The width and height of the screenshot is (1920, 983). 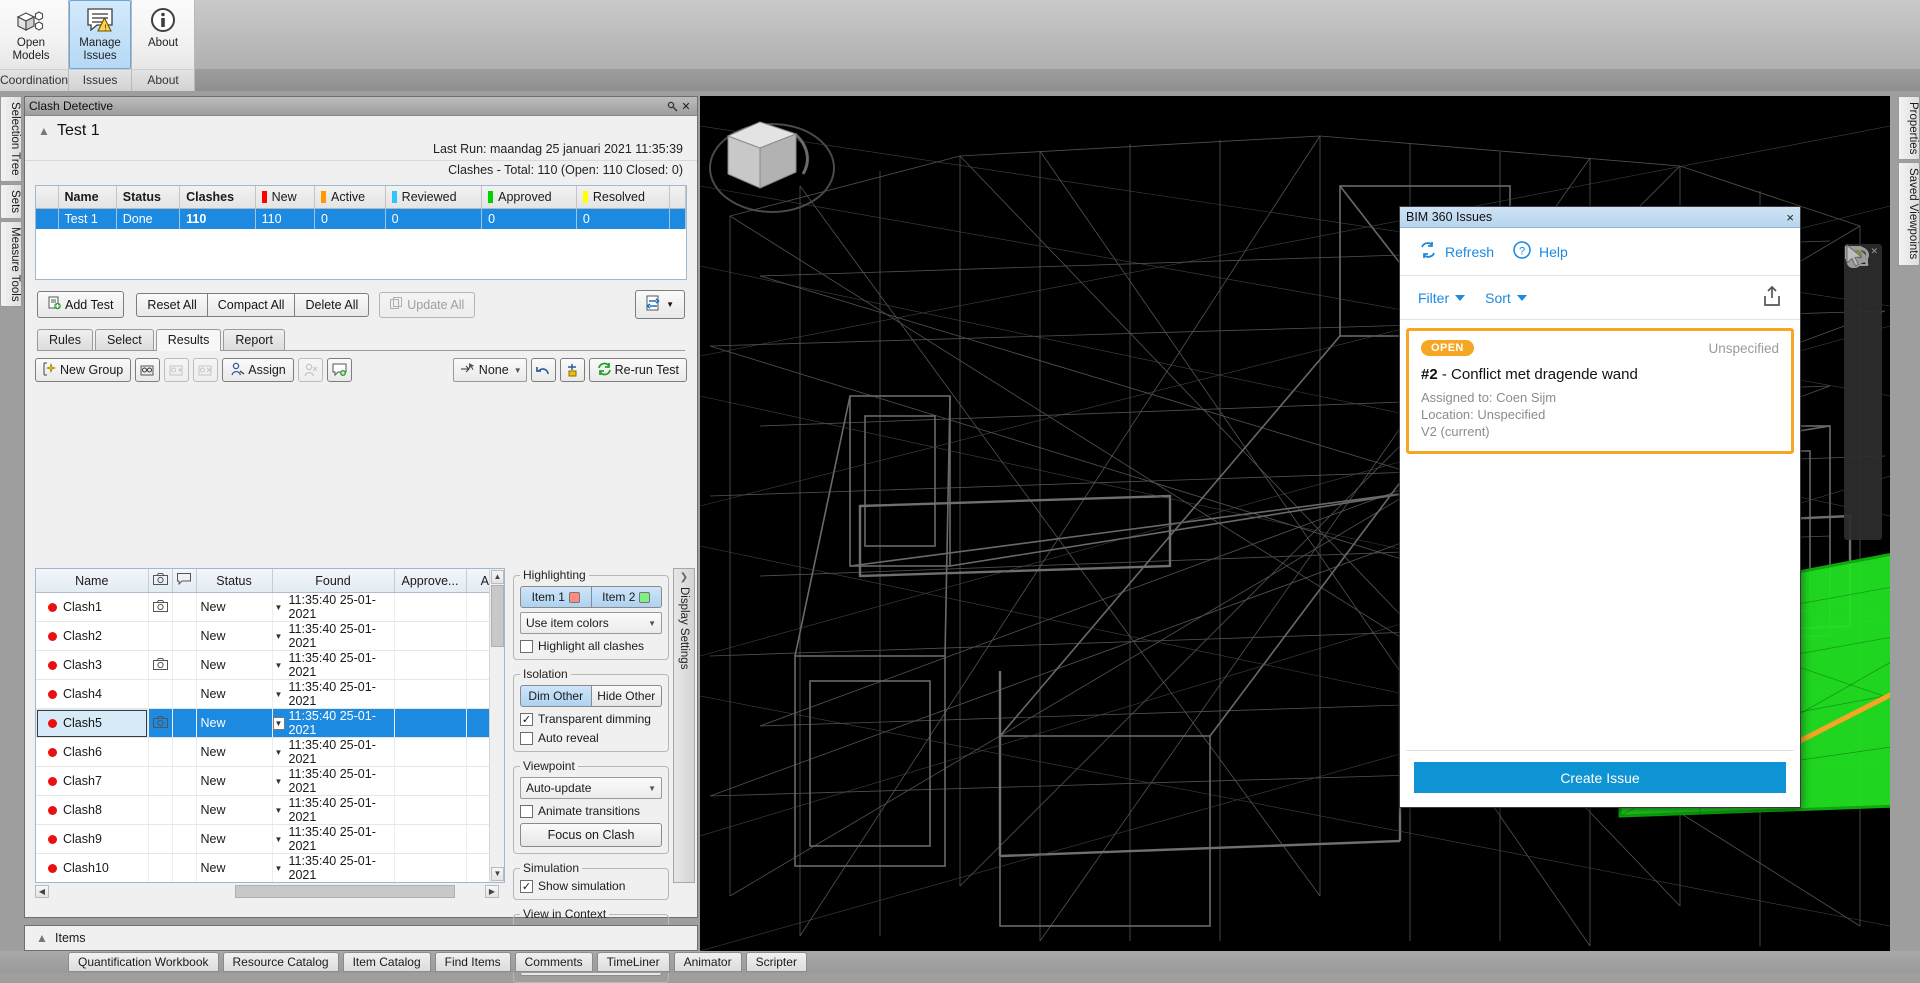 What do you see at coordinates (65, 339) in the screenshot?
I see `tab-rules: Rules` at bounding box center [65, 339].